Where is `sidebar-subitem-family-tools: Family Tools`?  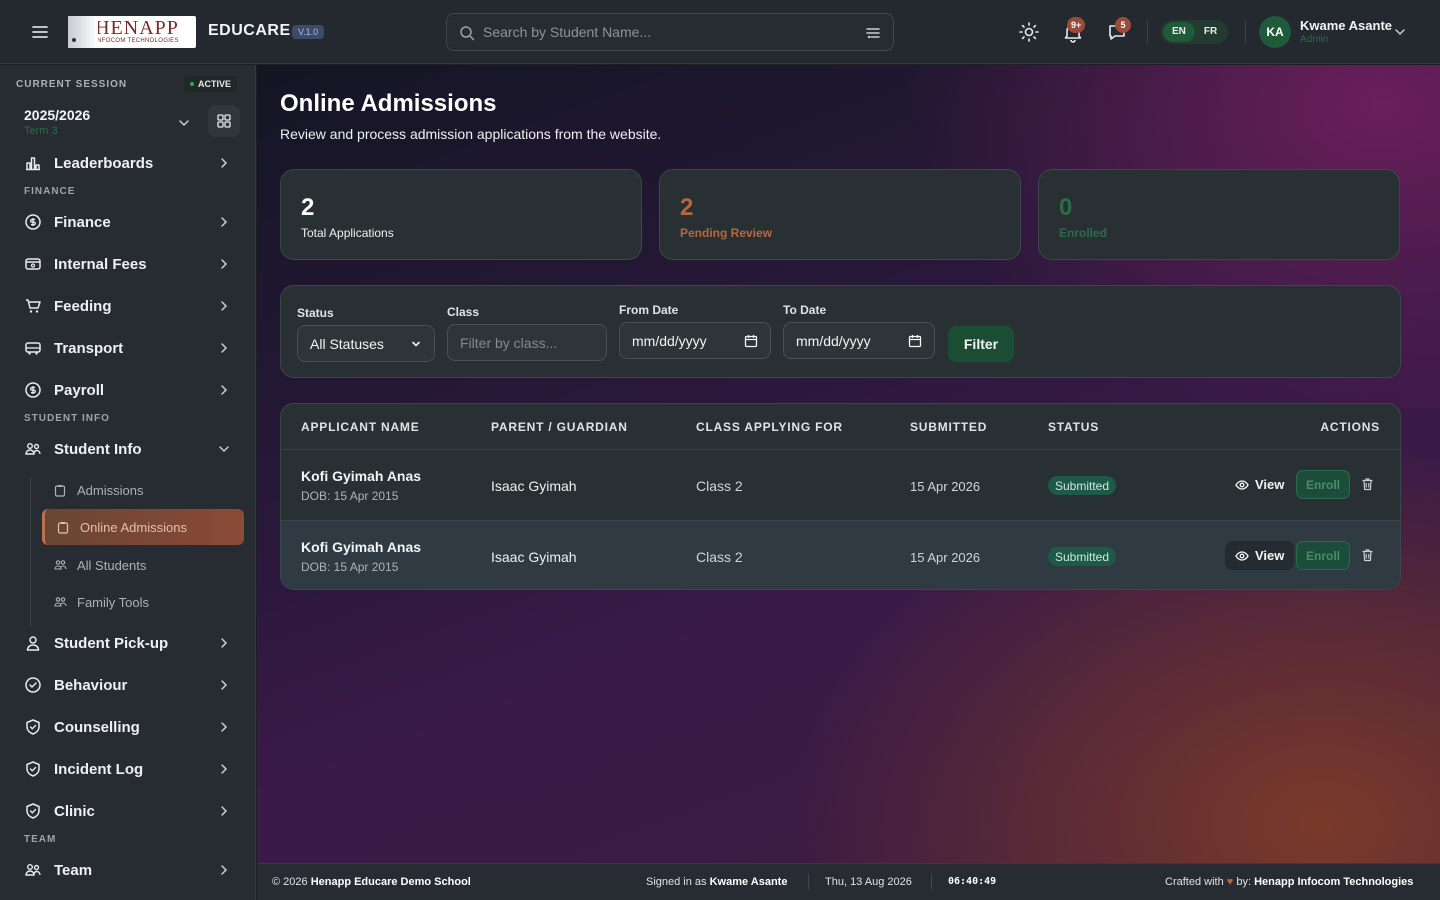
sidebar-subitem-family-tools: Family Tools is located at coordinates (143, 602).